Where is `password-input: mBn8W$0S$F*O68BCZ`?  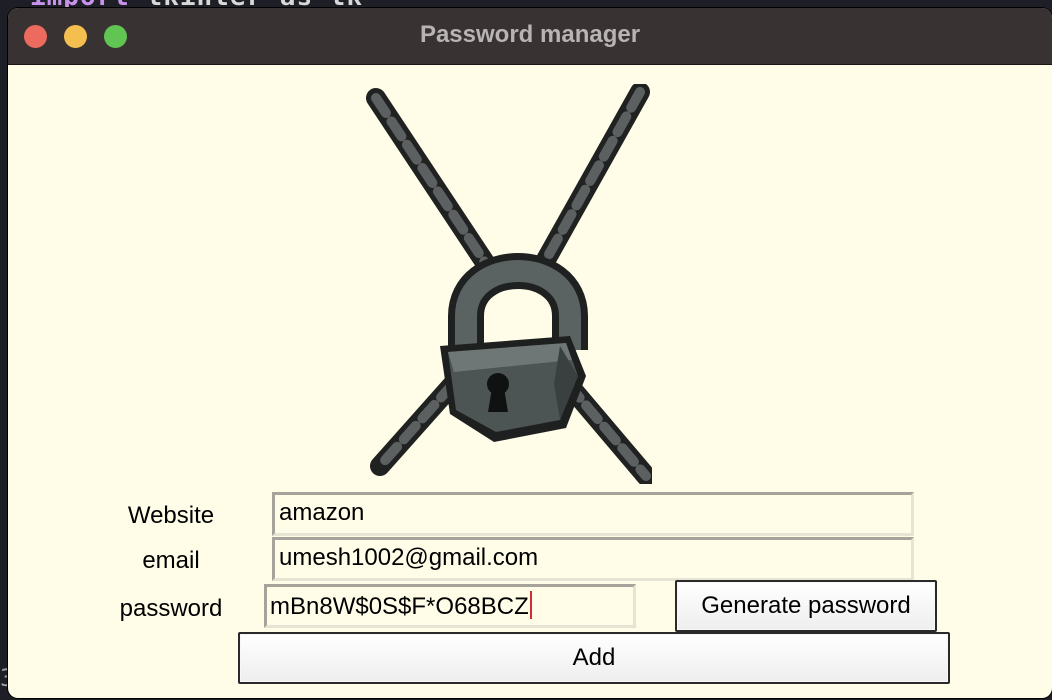
password-input: mBn8W$0S$F*O68BCZ is located at coordinates (450, 606).